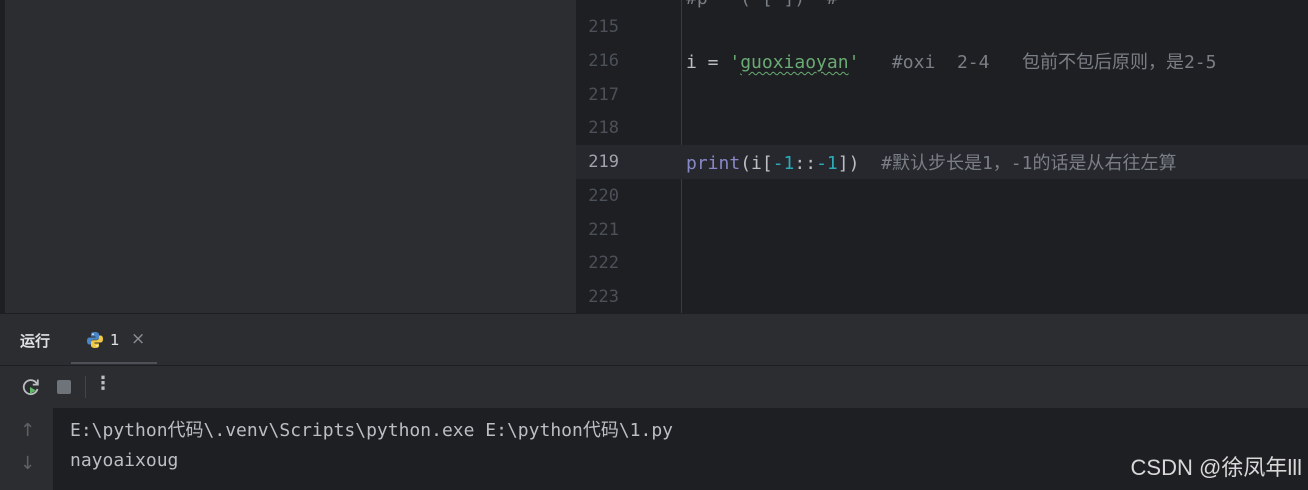 The width and height of the screenshot is (1308, 490). What do you see at coordinates (35, 341) in the screenshot?
I see `run-panel-title: 运行` at bounding box center [35, 341].